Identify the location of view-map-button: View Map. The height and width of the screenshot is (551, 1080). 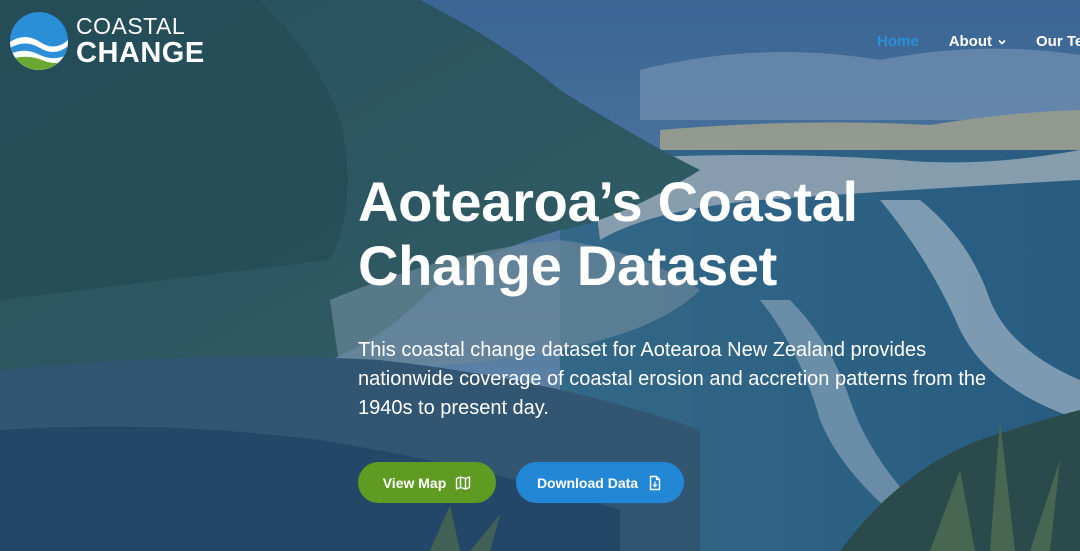
(427, 482).